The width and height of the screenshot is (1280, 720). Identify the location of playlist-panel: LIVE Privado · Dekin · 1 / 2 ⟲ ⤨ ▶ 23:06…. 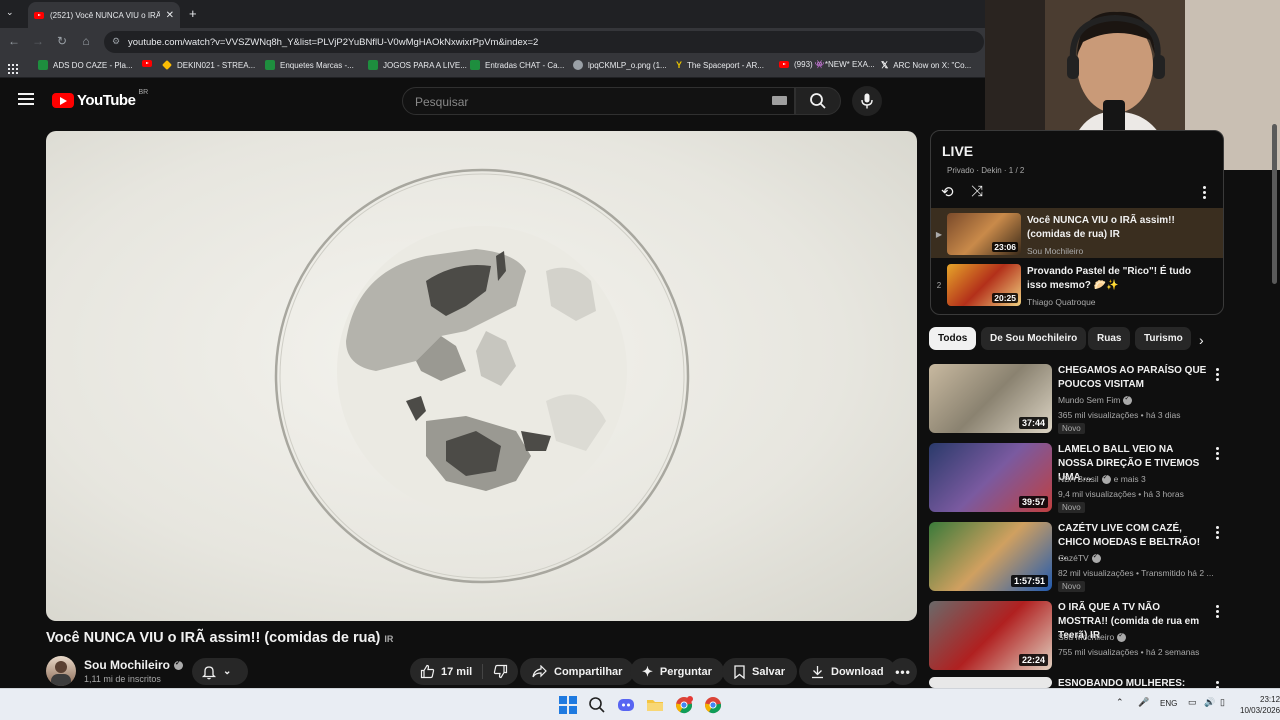
(1077, 222).